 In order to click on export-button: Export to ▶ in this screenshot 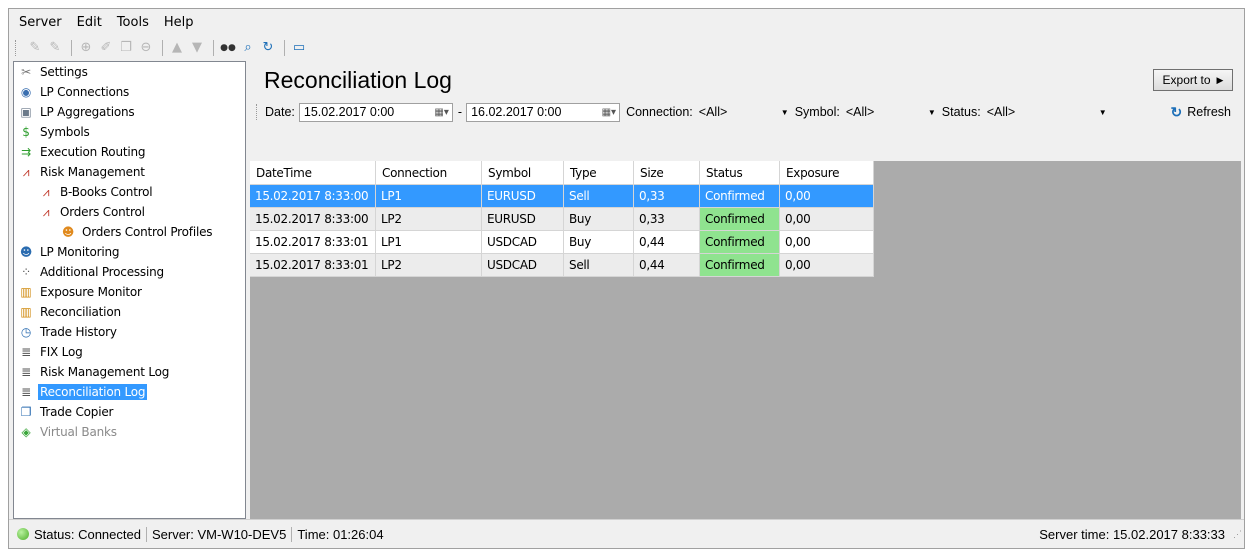, I will do `click(1193, 80)`.